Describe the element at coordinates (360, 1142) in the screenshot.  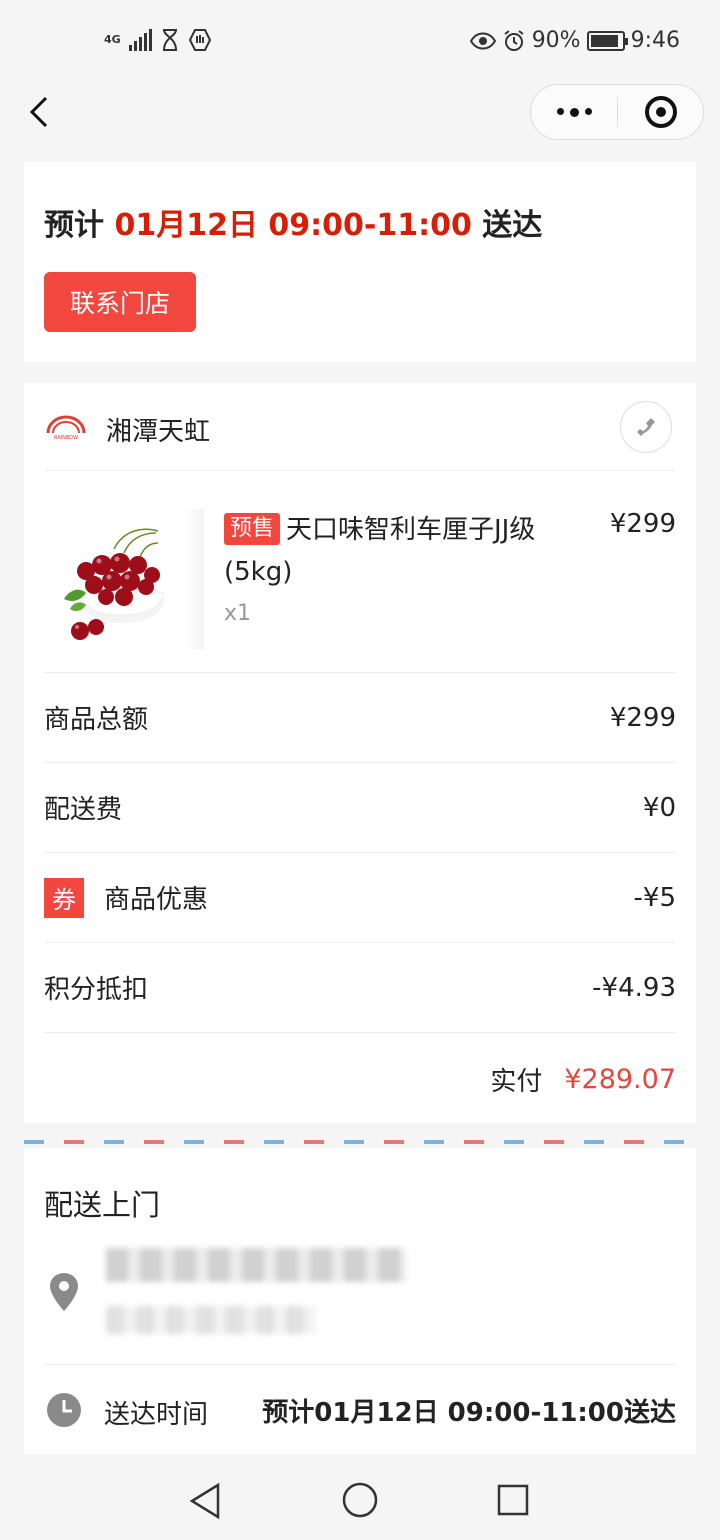
I see `airmail-divider` at that location.